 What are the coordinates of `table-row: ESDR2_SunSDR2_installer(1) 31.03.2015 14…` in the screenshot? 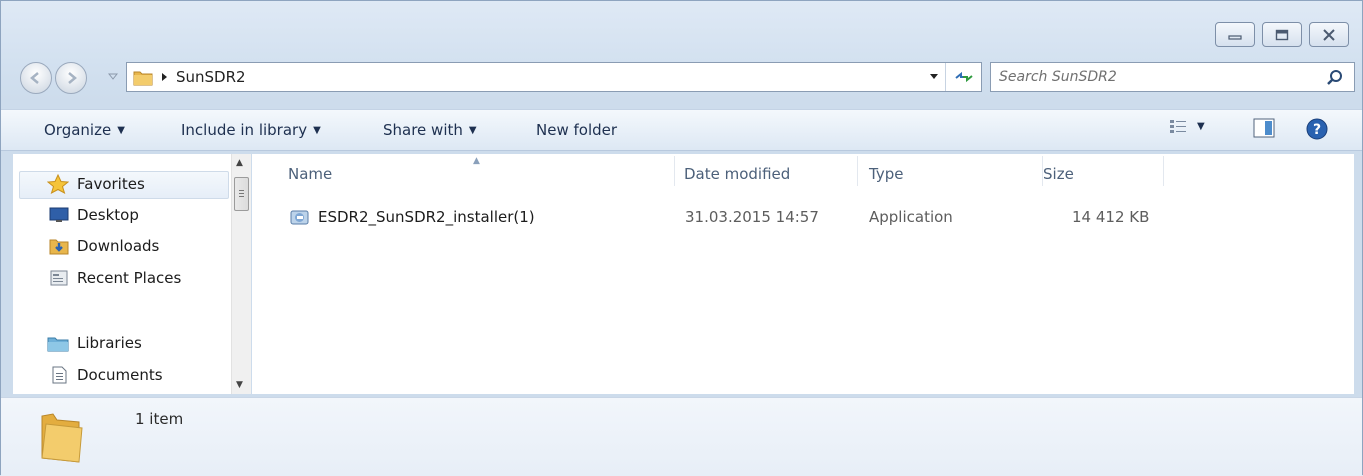 It's located at (802, 217).